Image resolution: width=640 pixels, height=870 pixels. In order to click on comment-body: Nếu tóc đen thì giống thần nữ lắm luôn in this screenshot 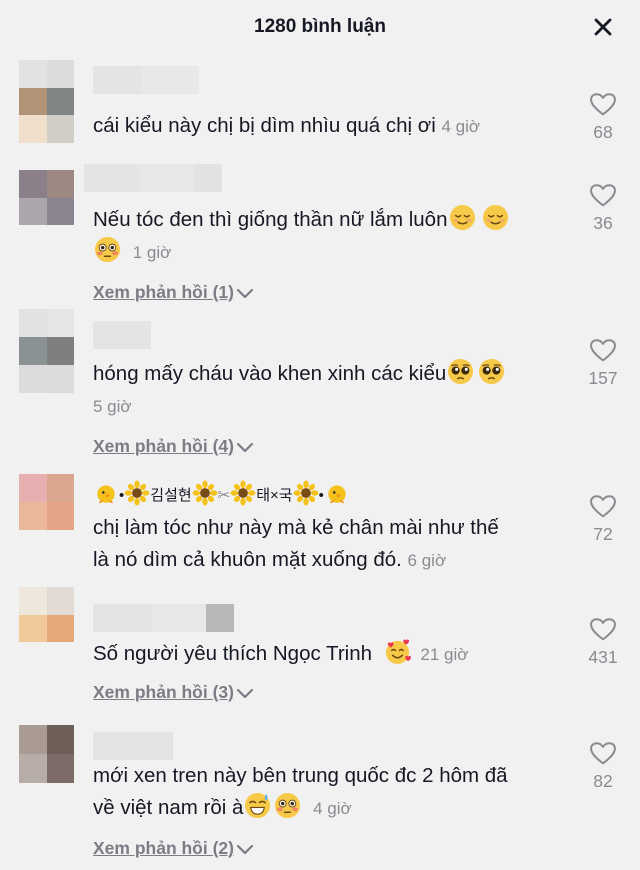, I will do `click(270, 219)`.